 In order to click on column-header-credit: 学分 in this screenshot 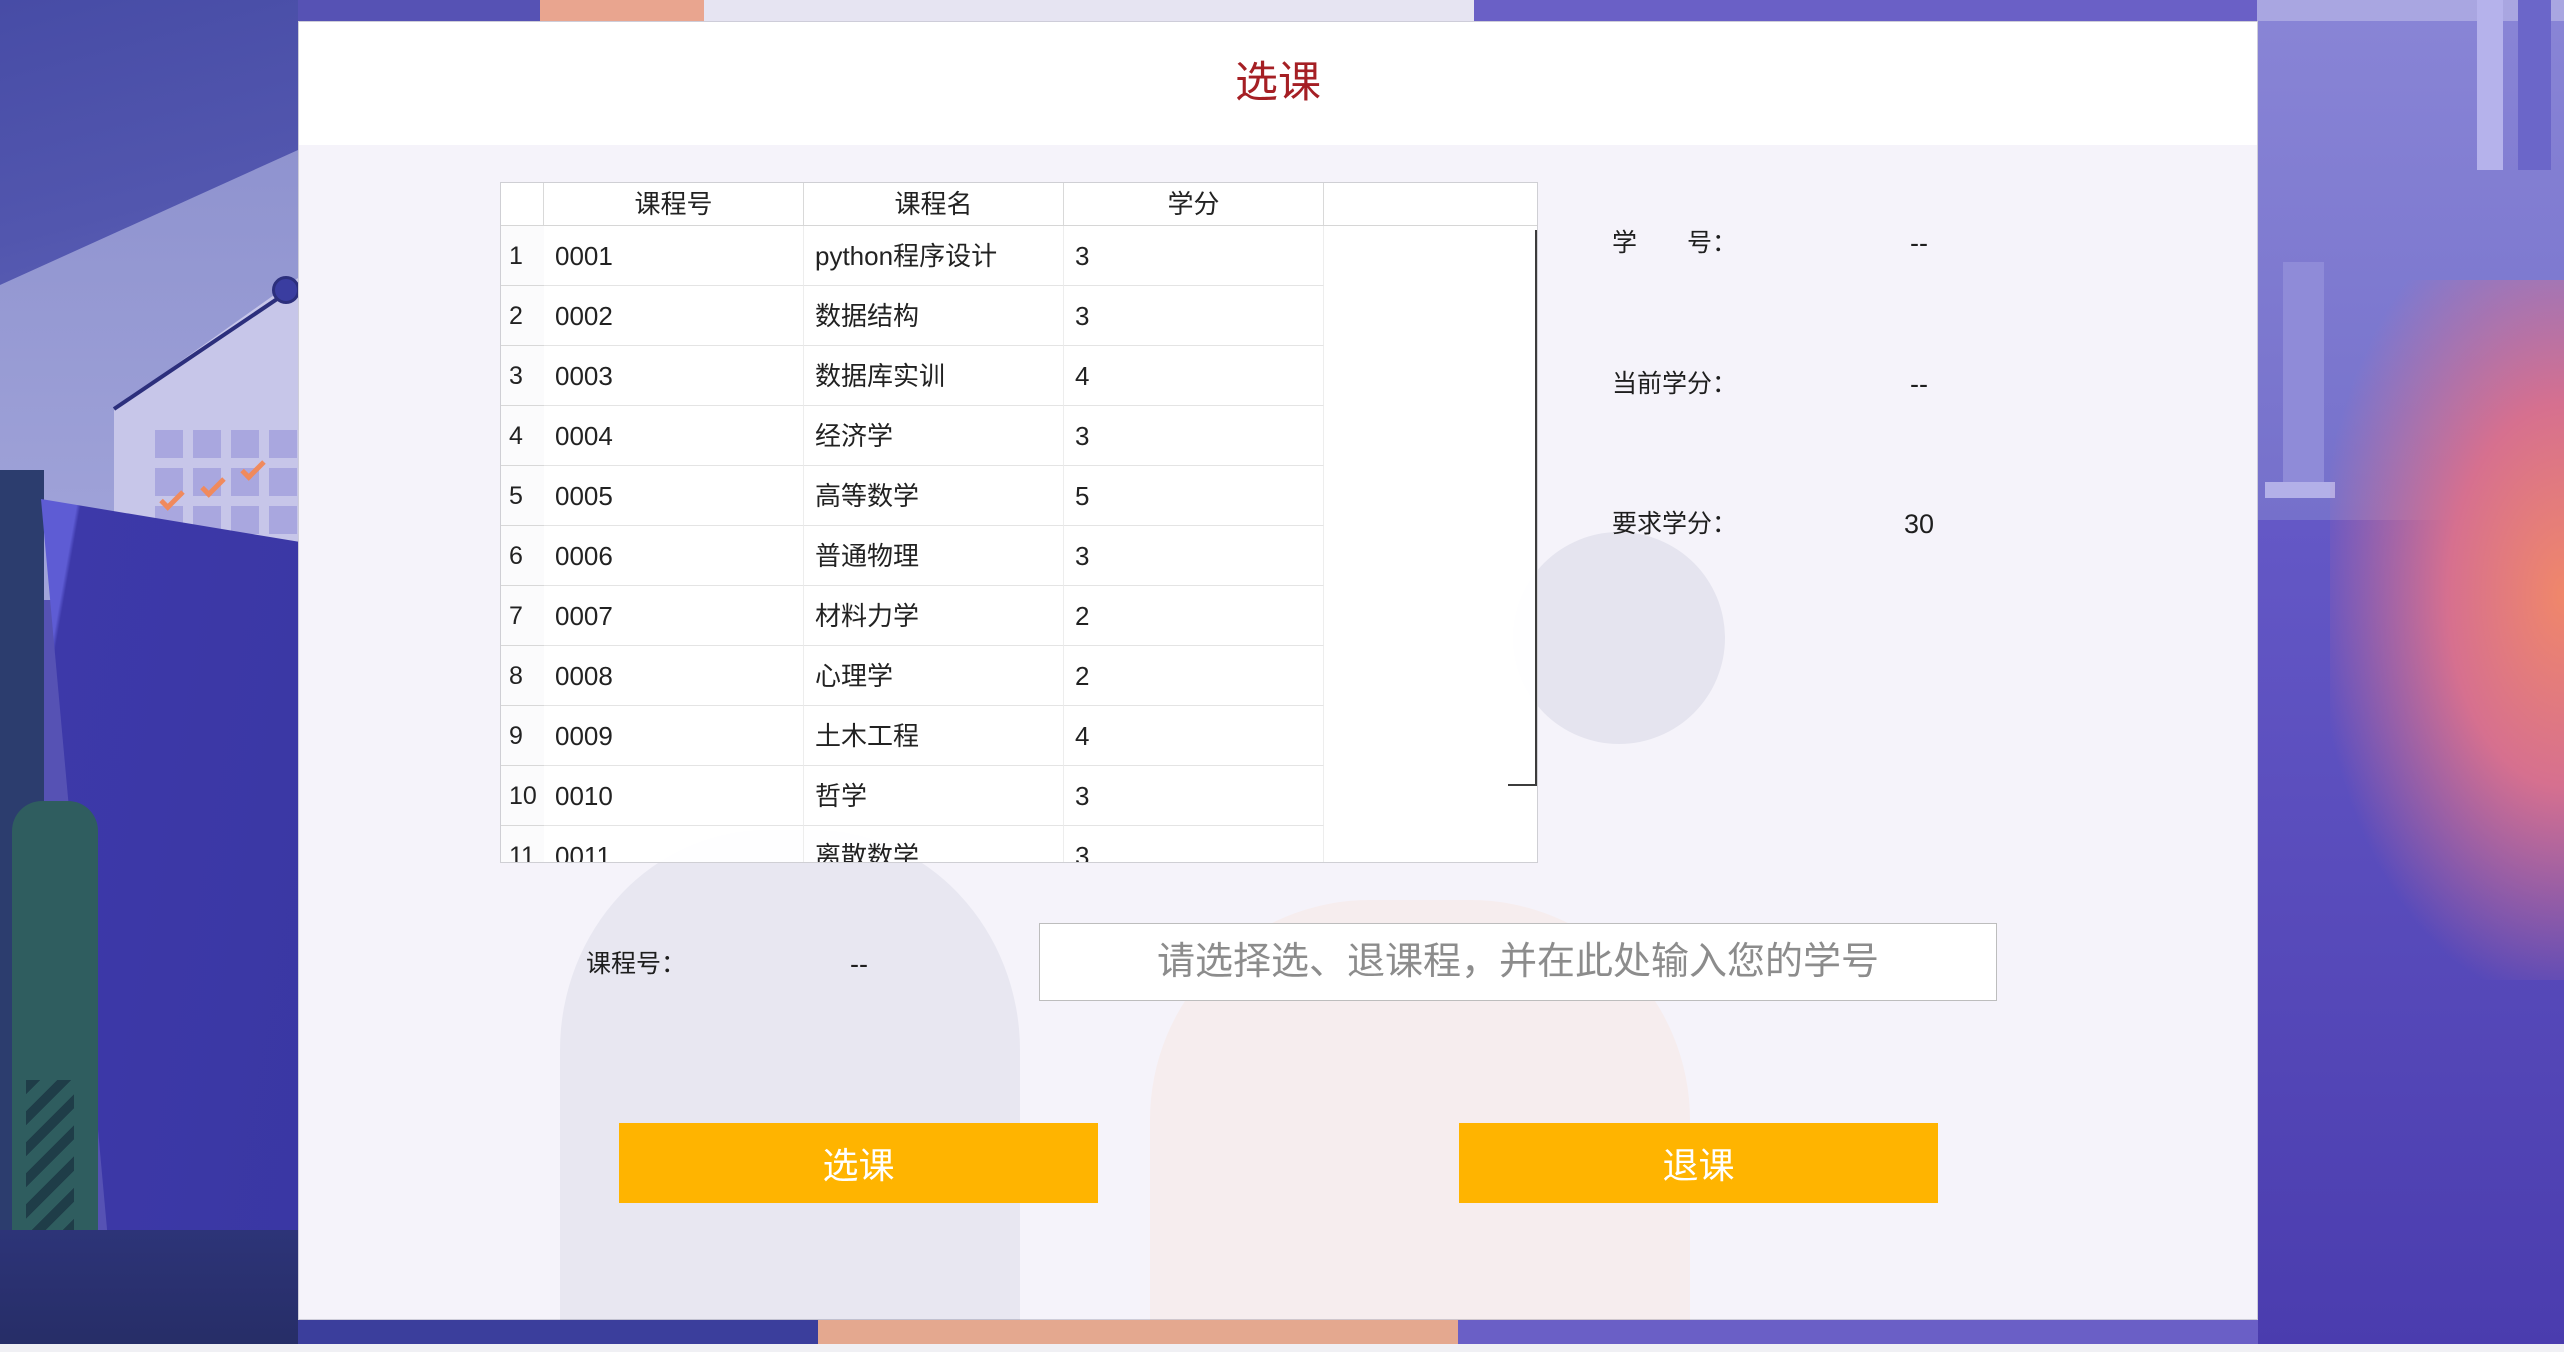, I will do `click(1194, 204)`.